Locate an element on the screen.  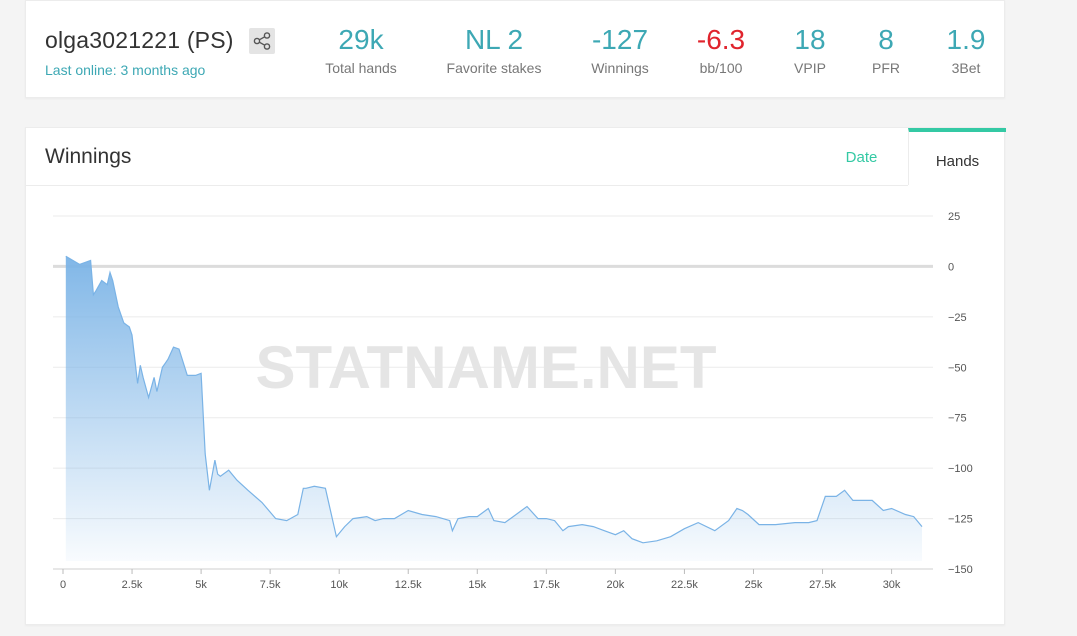
share-button is located at coordinates (262, 41).